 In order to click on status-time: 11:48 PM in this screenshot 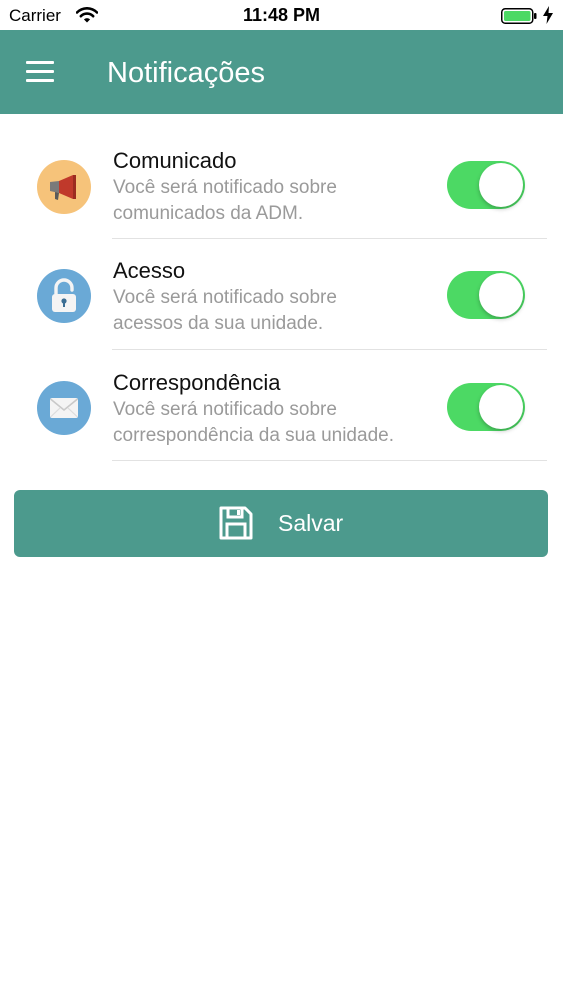, I will do `click(281, 15)`.